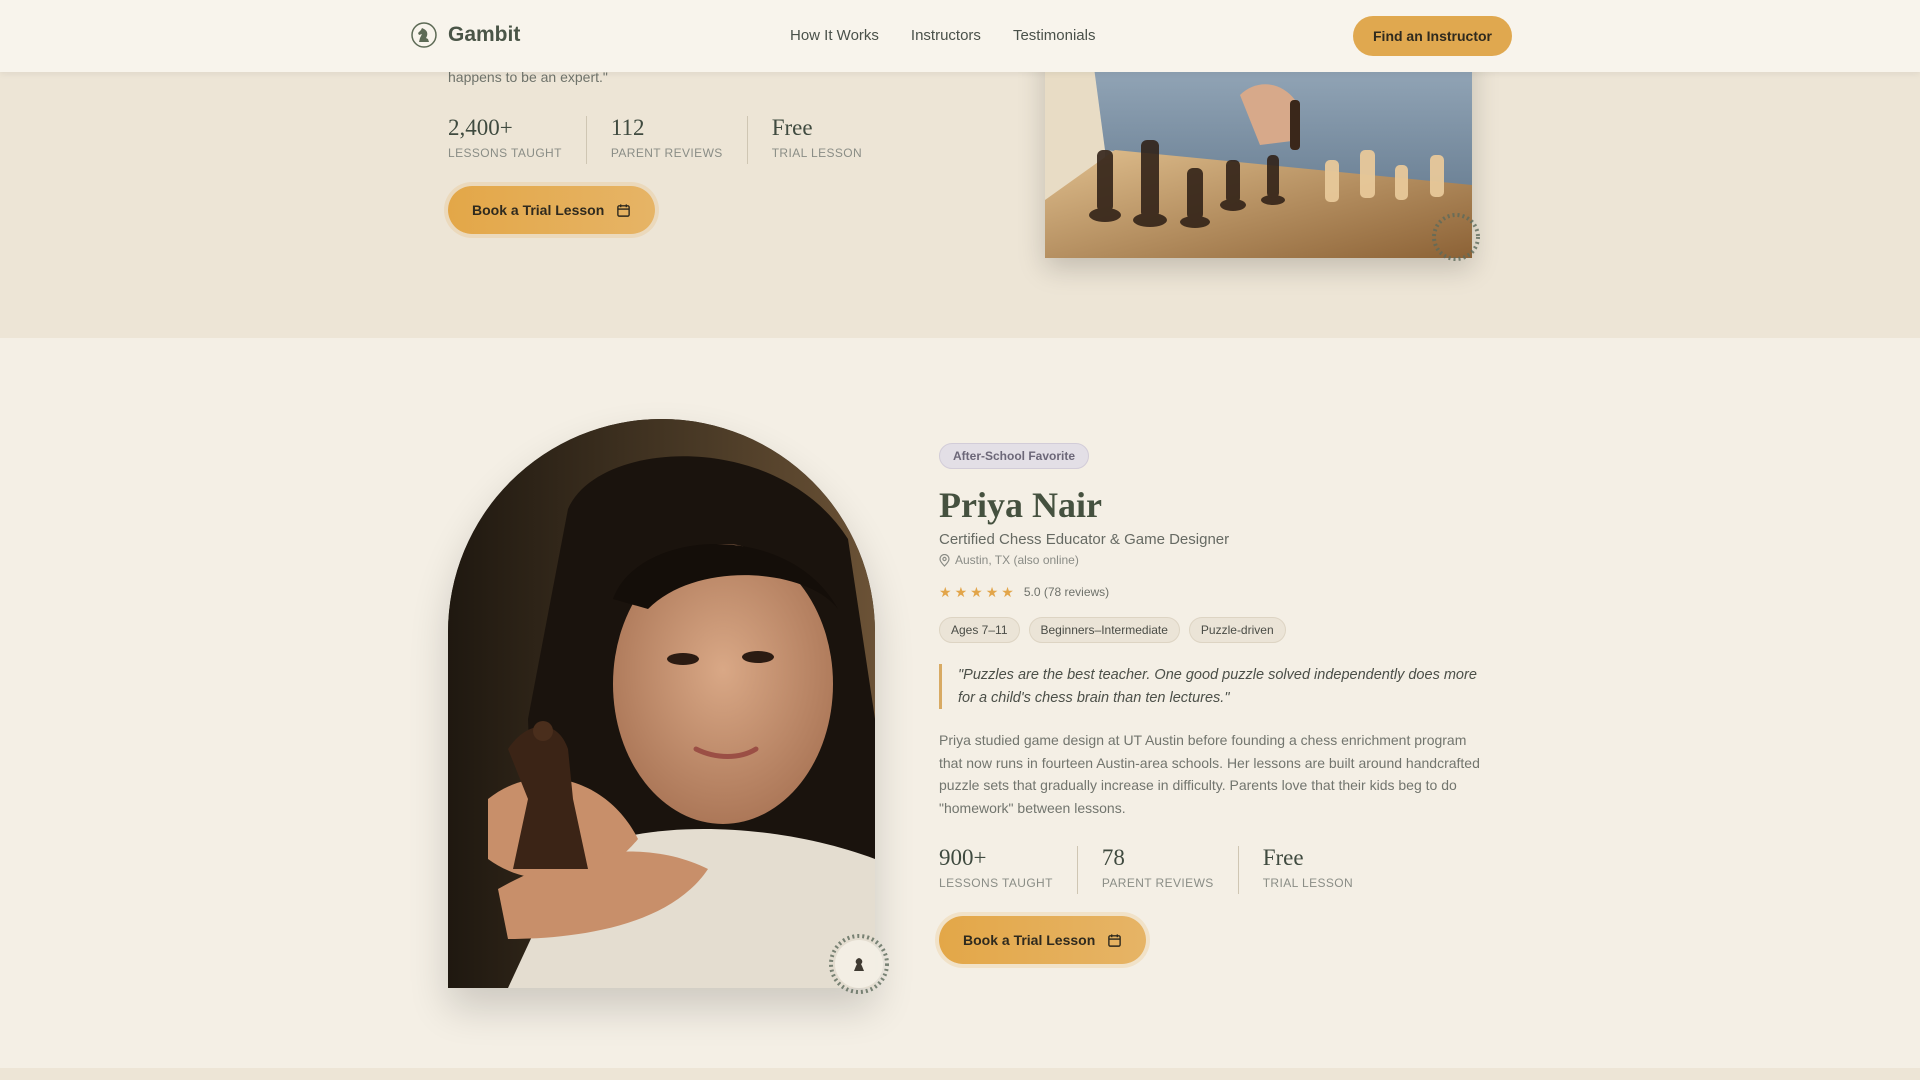 The height and width of the screenshot is (1080, 1920). I want to click on stat-value: 112, so click(627, 127).